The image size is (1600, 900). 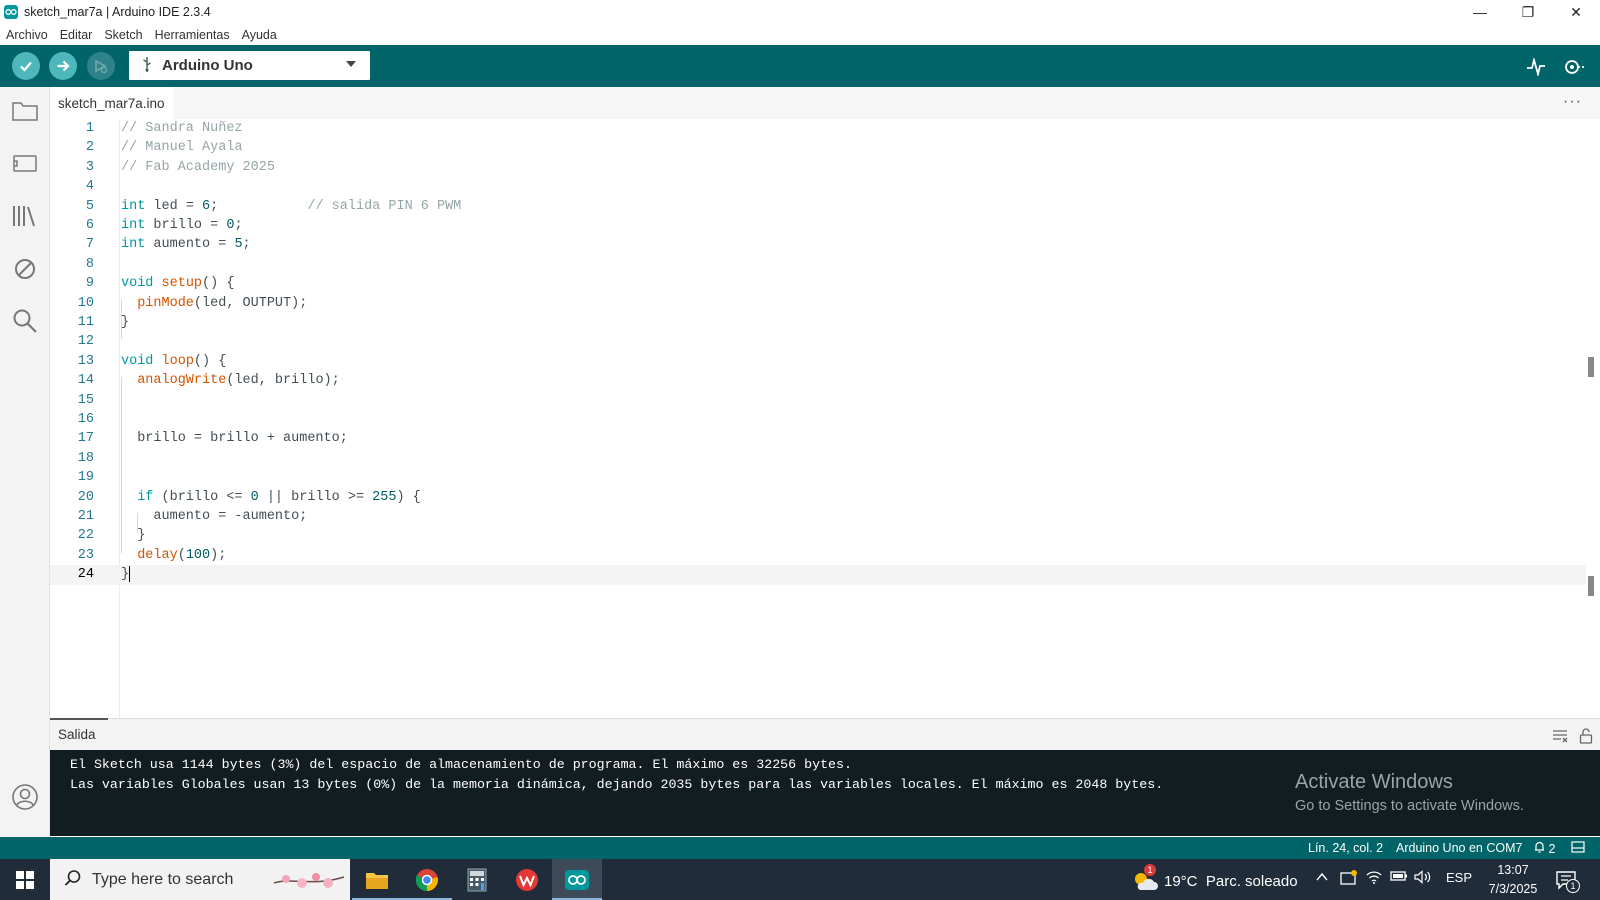 I want to click on verify-button, so click(x=26, y=66).